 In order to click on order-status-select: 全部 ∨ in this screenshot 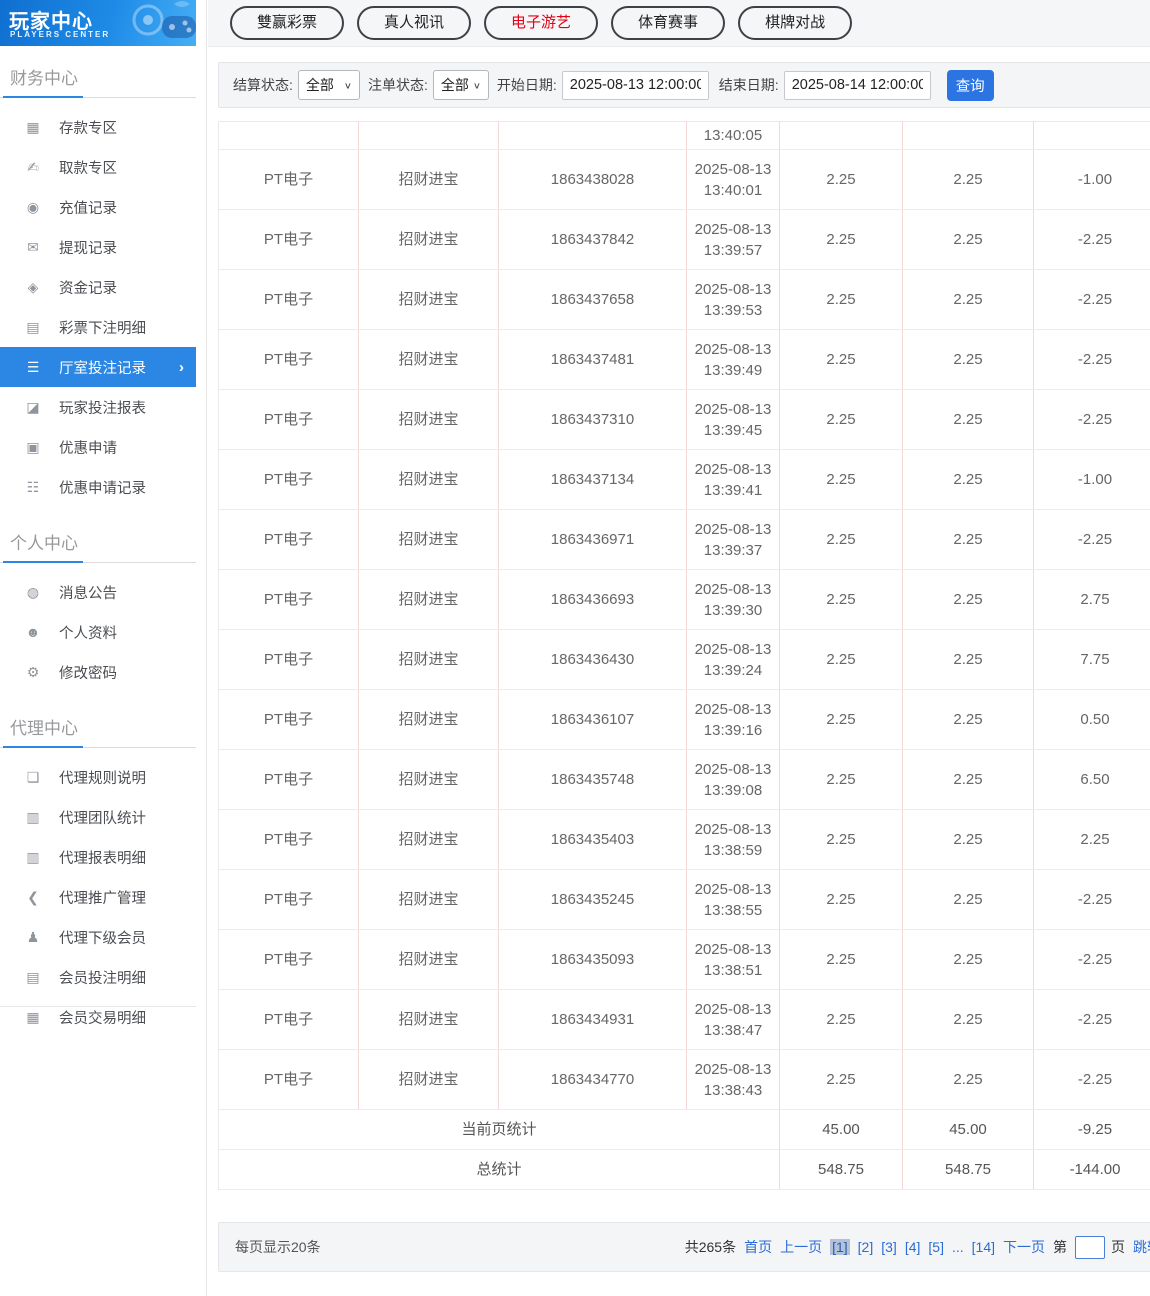, I will do `click(460, 85)`.